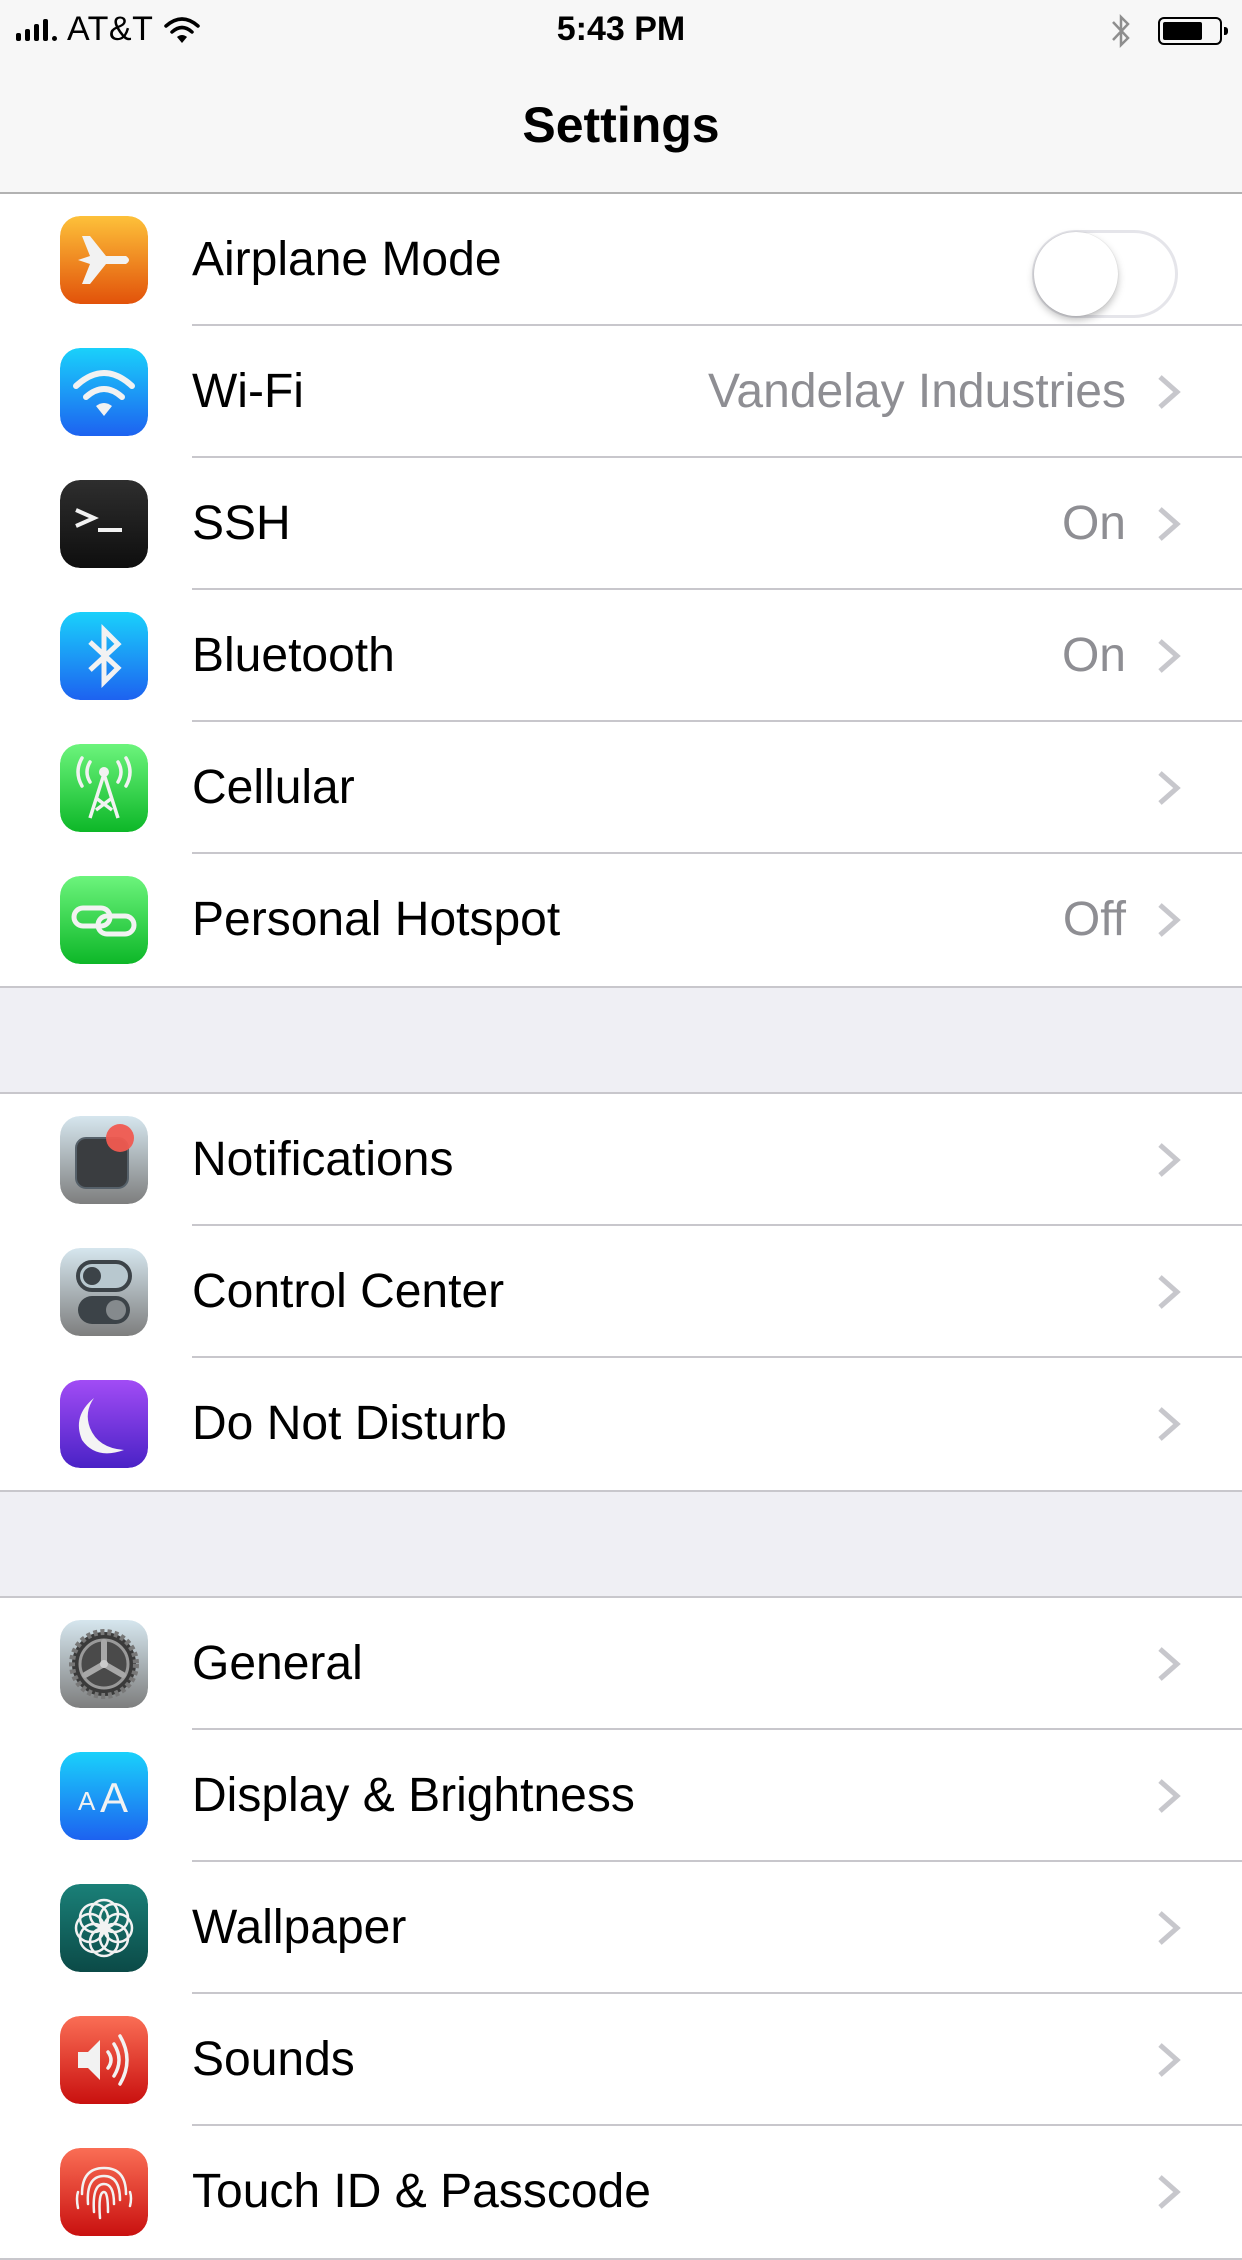 This screenshot has height=2260, width=1242. What do you see at coordinates (104, 1292) in the screenshot?
I see `control-center-icon` at bounding box center [104, 1292].